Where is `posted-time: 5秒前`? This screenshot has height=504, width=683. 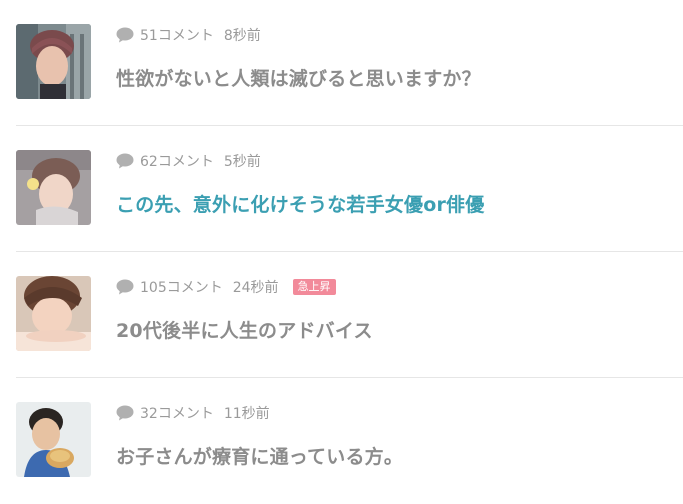 posted-time: 5秒前 is located at coordinates (242, 162).